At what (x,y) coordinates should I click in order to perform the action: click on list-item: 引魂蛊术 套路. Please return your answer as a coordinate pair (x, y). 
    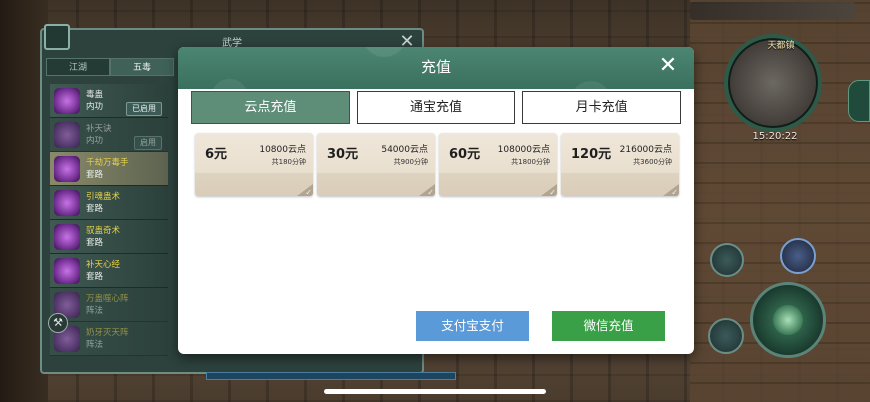
    Looking at the image, I should click on (109, 203).